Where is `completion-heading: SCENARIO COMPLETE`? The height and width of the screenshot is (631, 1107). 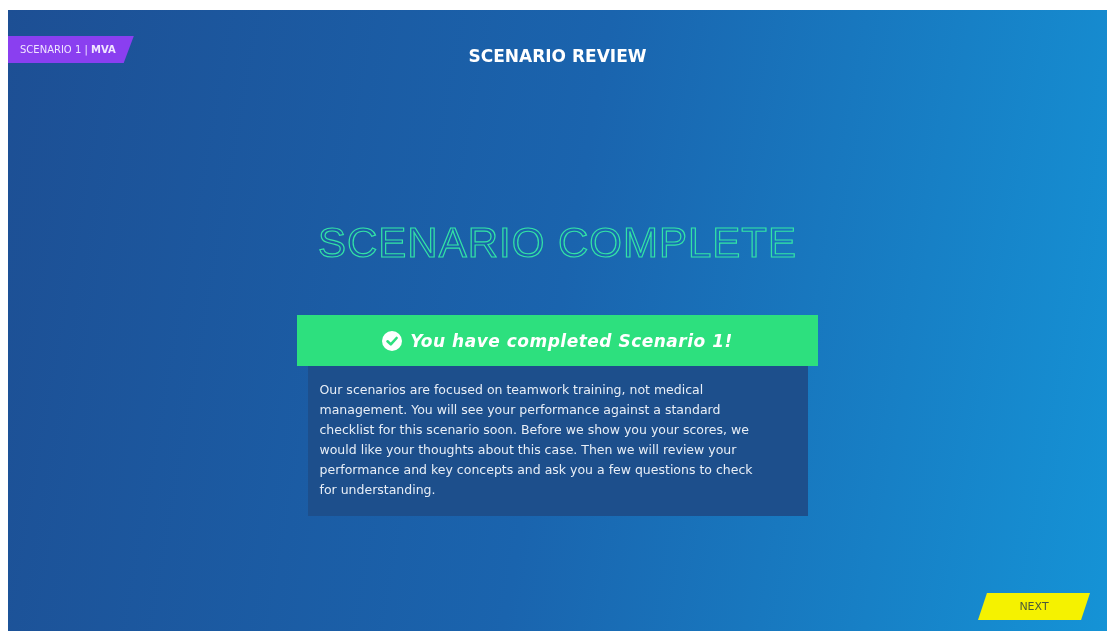
completion-heading: SCENARIO COMPLETE is located at coordinates (557, 243).